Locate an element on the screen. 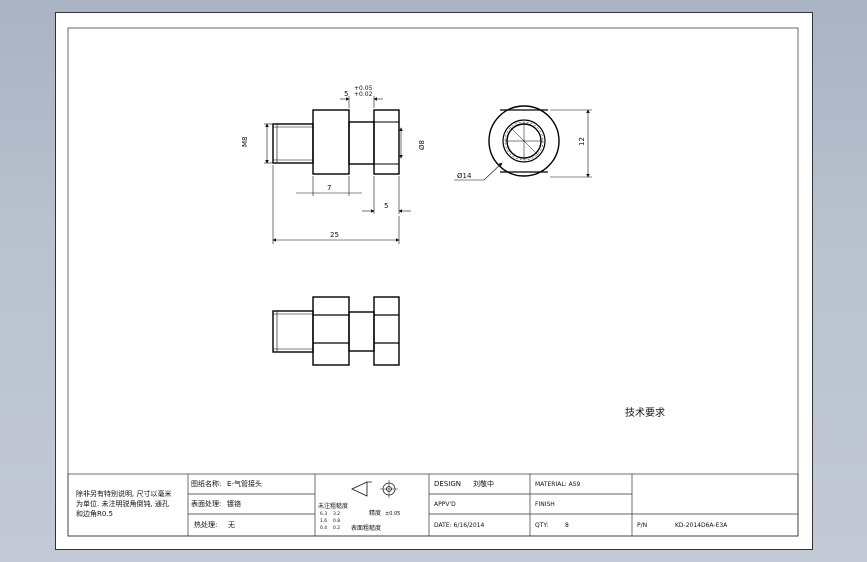  dim-phi8: Ø8 is located at coordinates (422, 145).